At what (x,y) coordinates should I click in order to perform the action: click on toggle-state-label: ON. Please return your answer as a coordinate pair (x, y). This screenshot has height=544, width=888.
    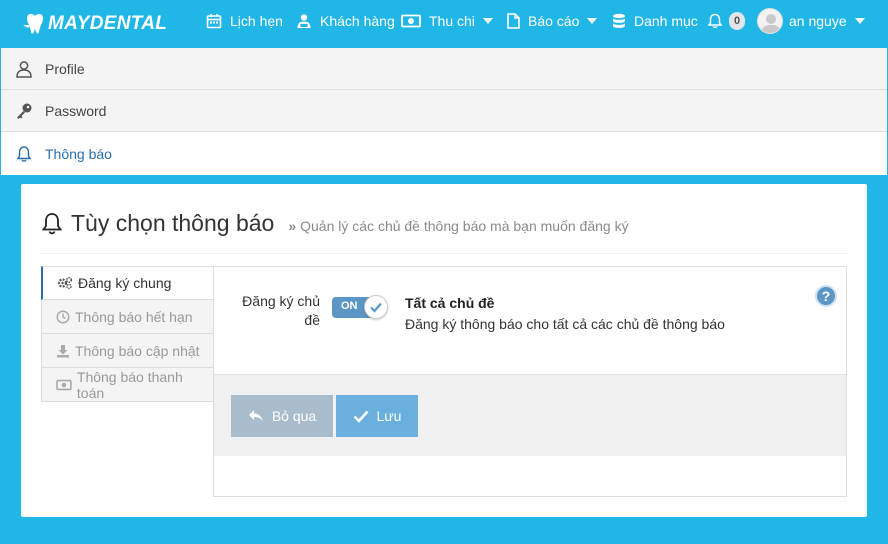
    Looking at the image, I should click on (349, 306).